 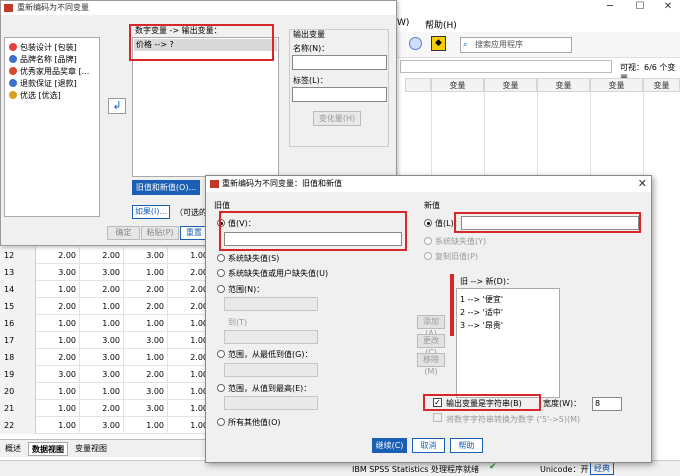 I want to click on variable-item: 品牌名称 [品牌], so click(x=54, y=59).